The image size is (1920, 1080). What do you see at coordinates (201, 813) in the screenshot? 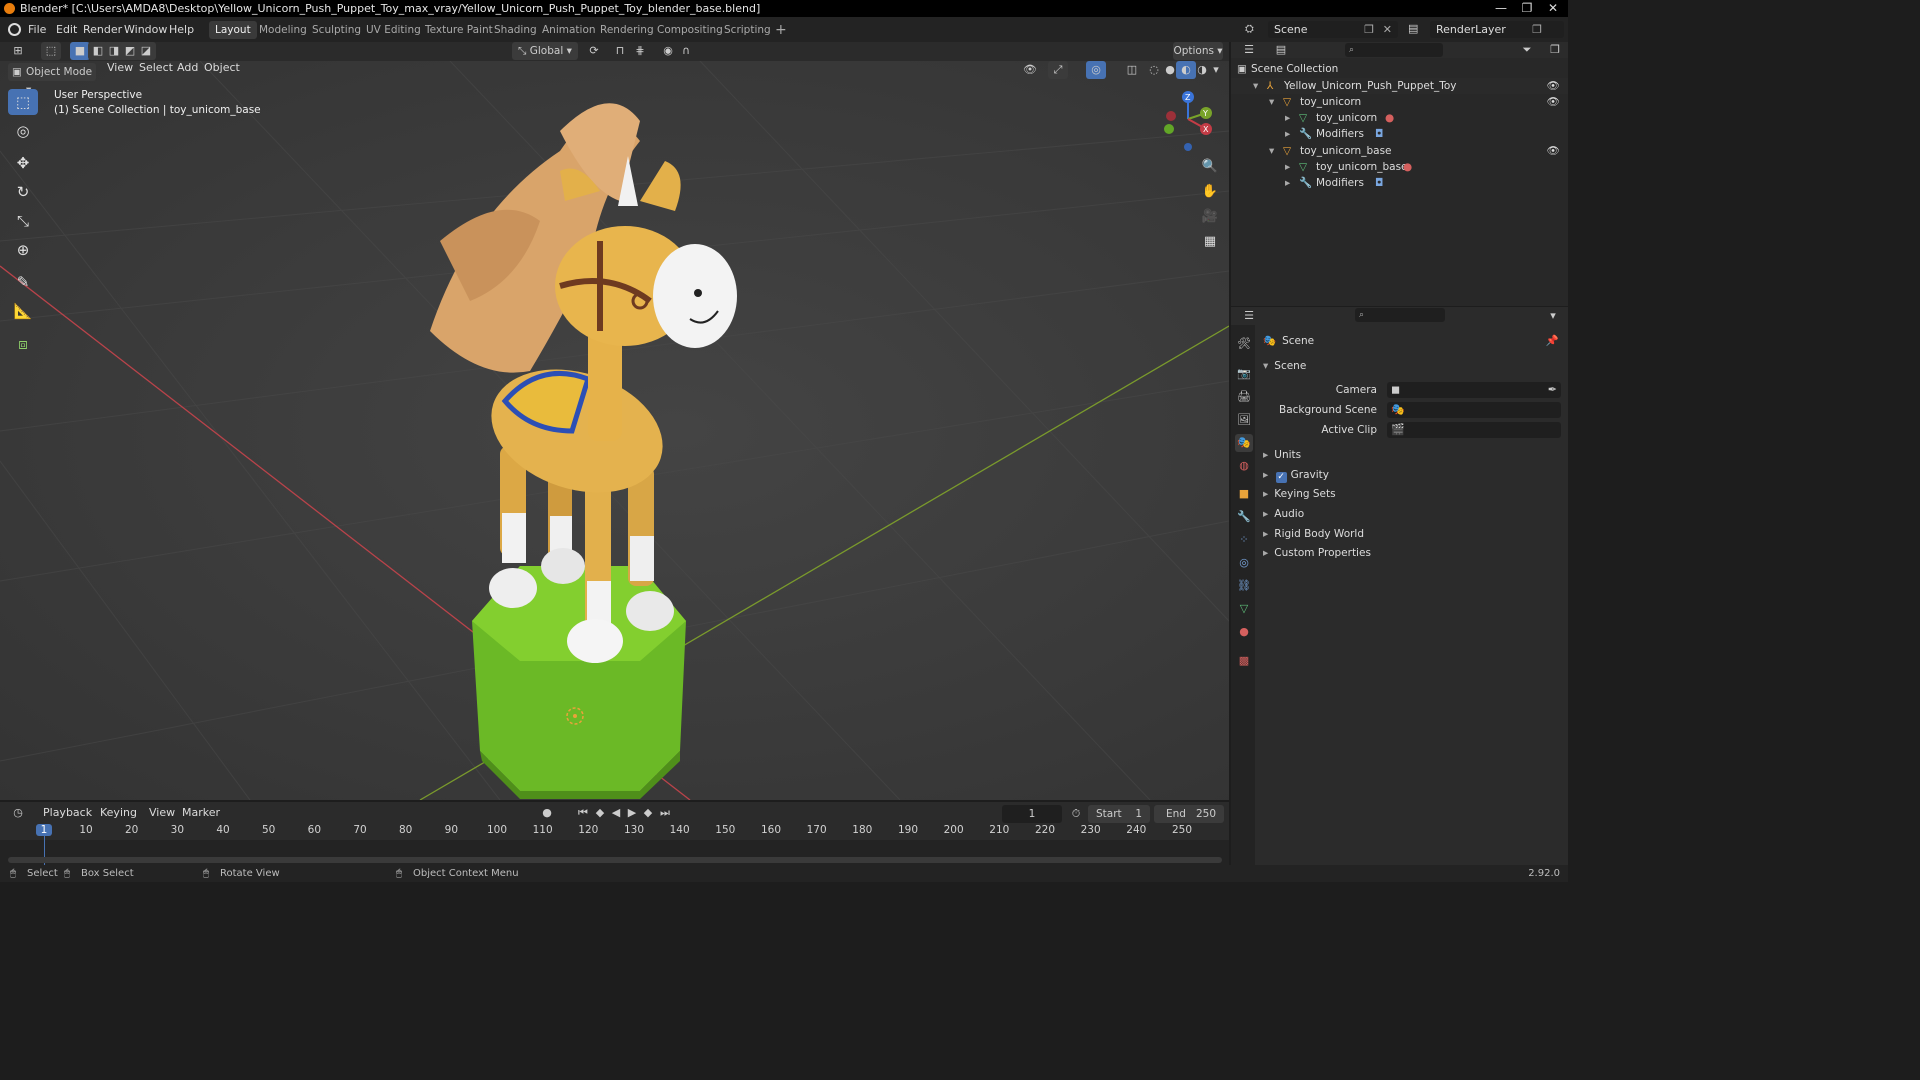
I see `menu-marker: Marker` at bounding box center [201, 813].